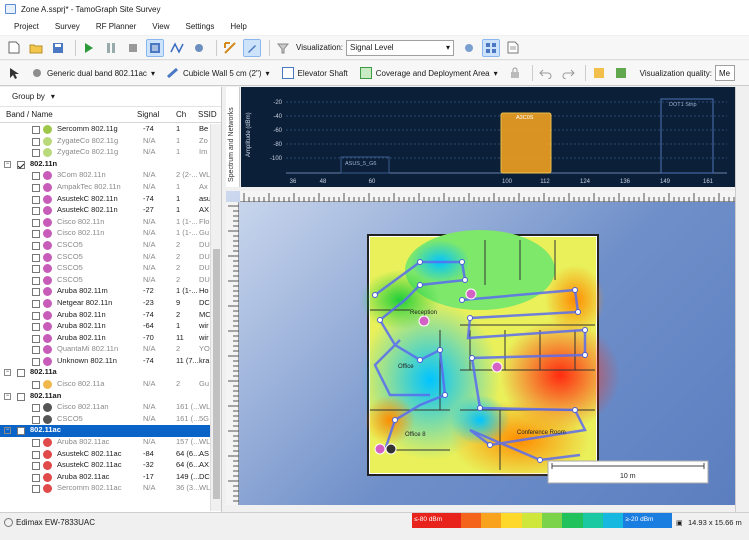 Image resolution: width=749 pixels, height=540 pixels. What do you see at coordinates (628, 472) in the screenshot?
I see `scale-bar: 10 m` at bounding box center [628, 472].